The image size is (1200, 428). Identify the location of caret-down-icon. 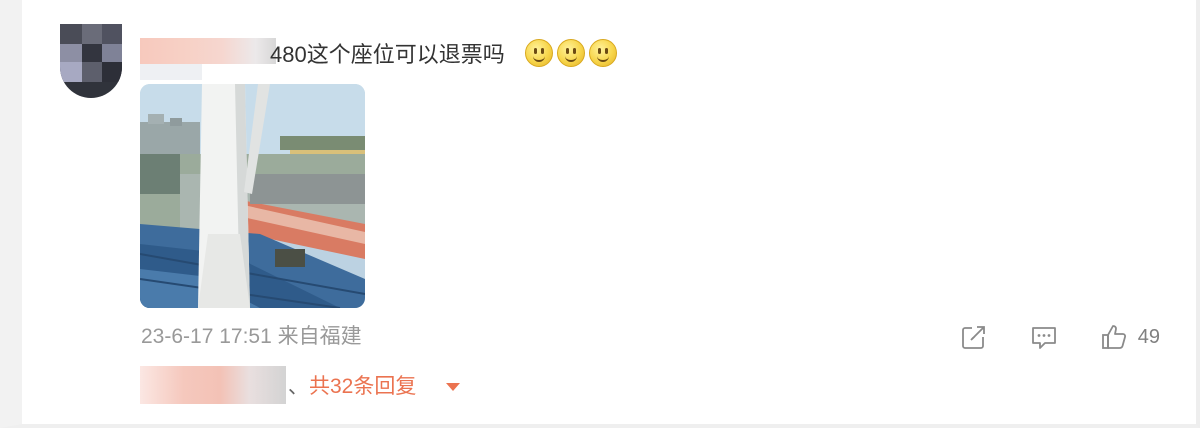
(453, 387).